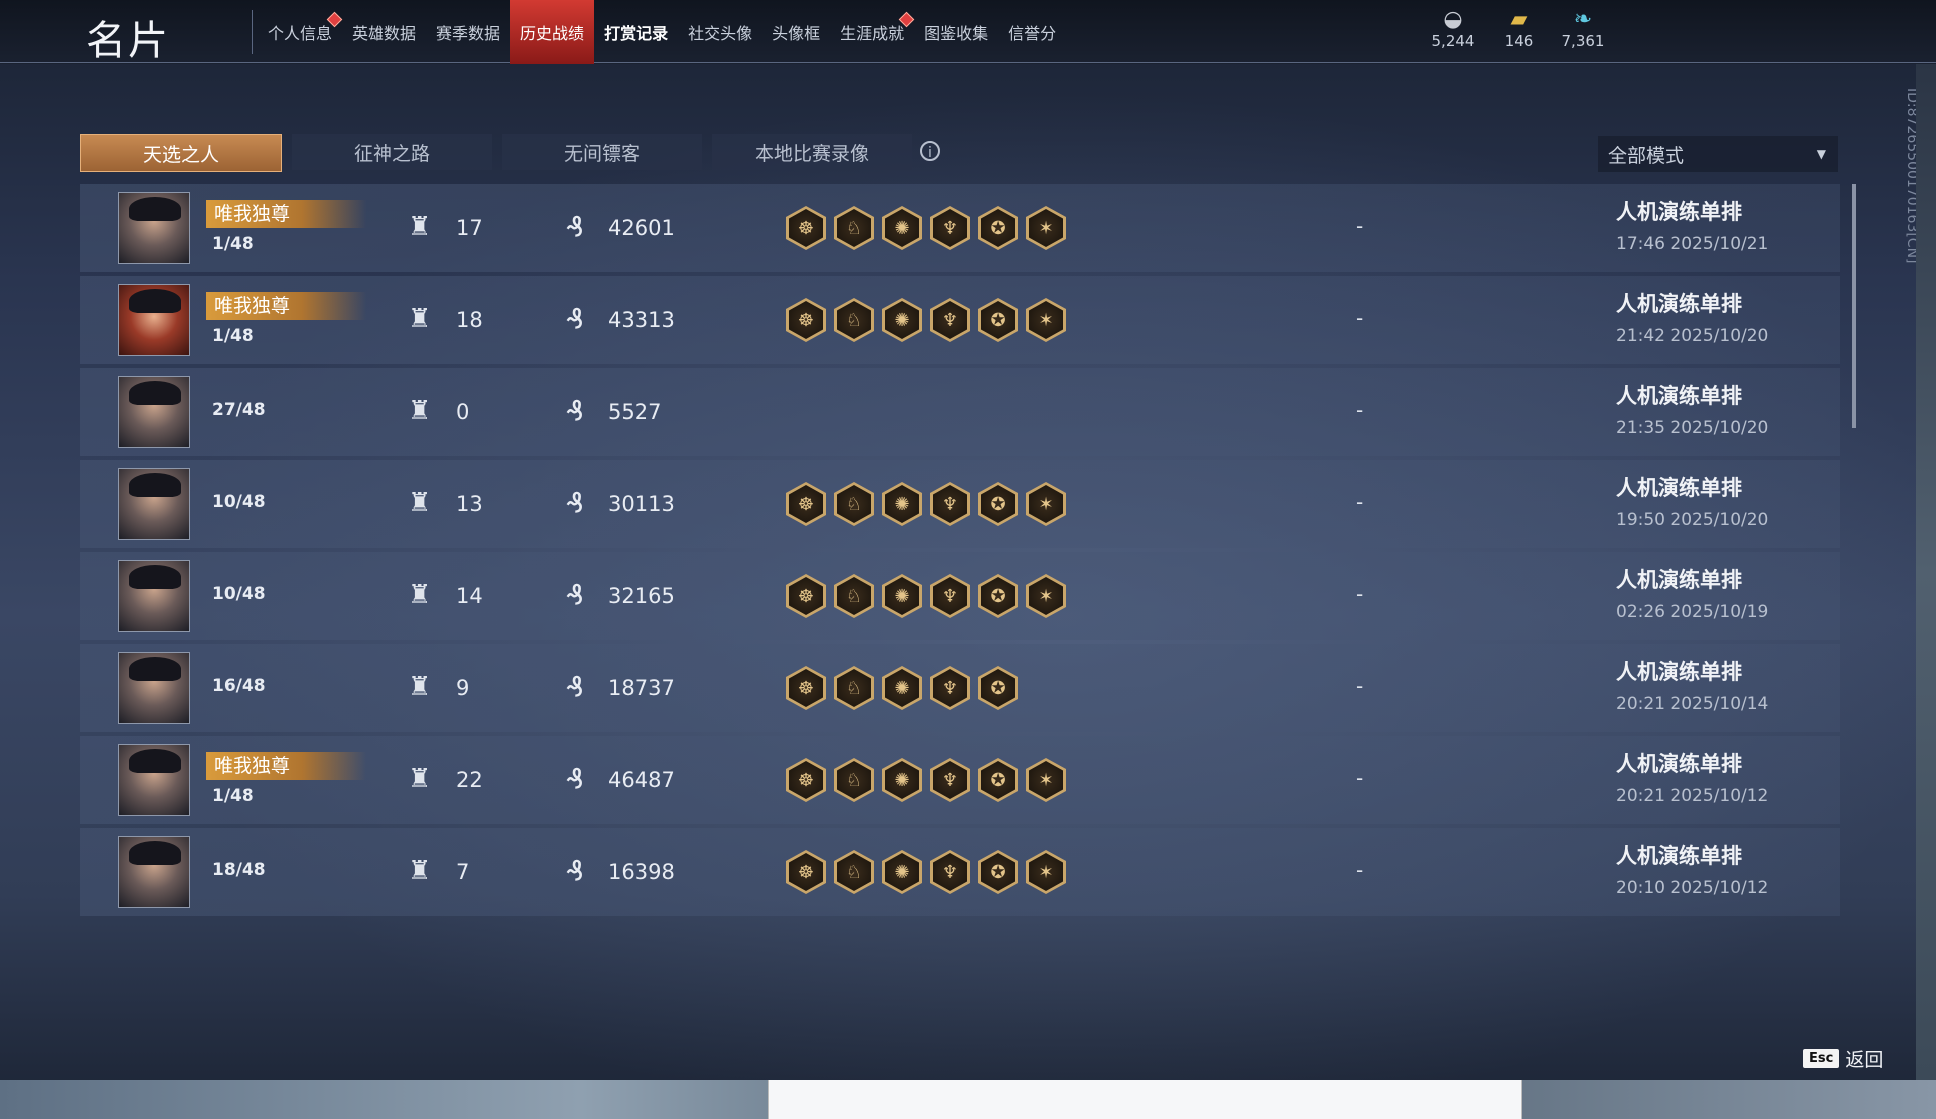 The height and width of the screenshot is (1119, 1936). What do you see at coordinates (602, 152) in the screenshot?
I see `tab-wujian: 无间镖客` at bounding box center [602, 152].